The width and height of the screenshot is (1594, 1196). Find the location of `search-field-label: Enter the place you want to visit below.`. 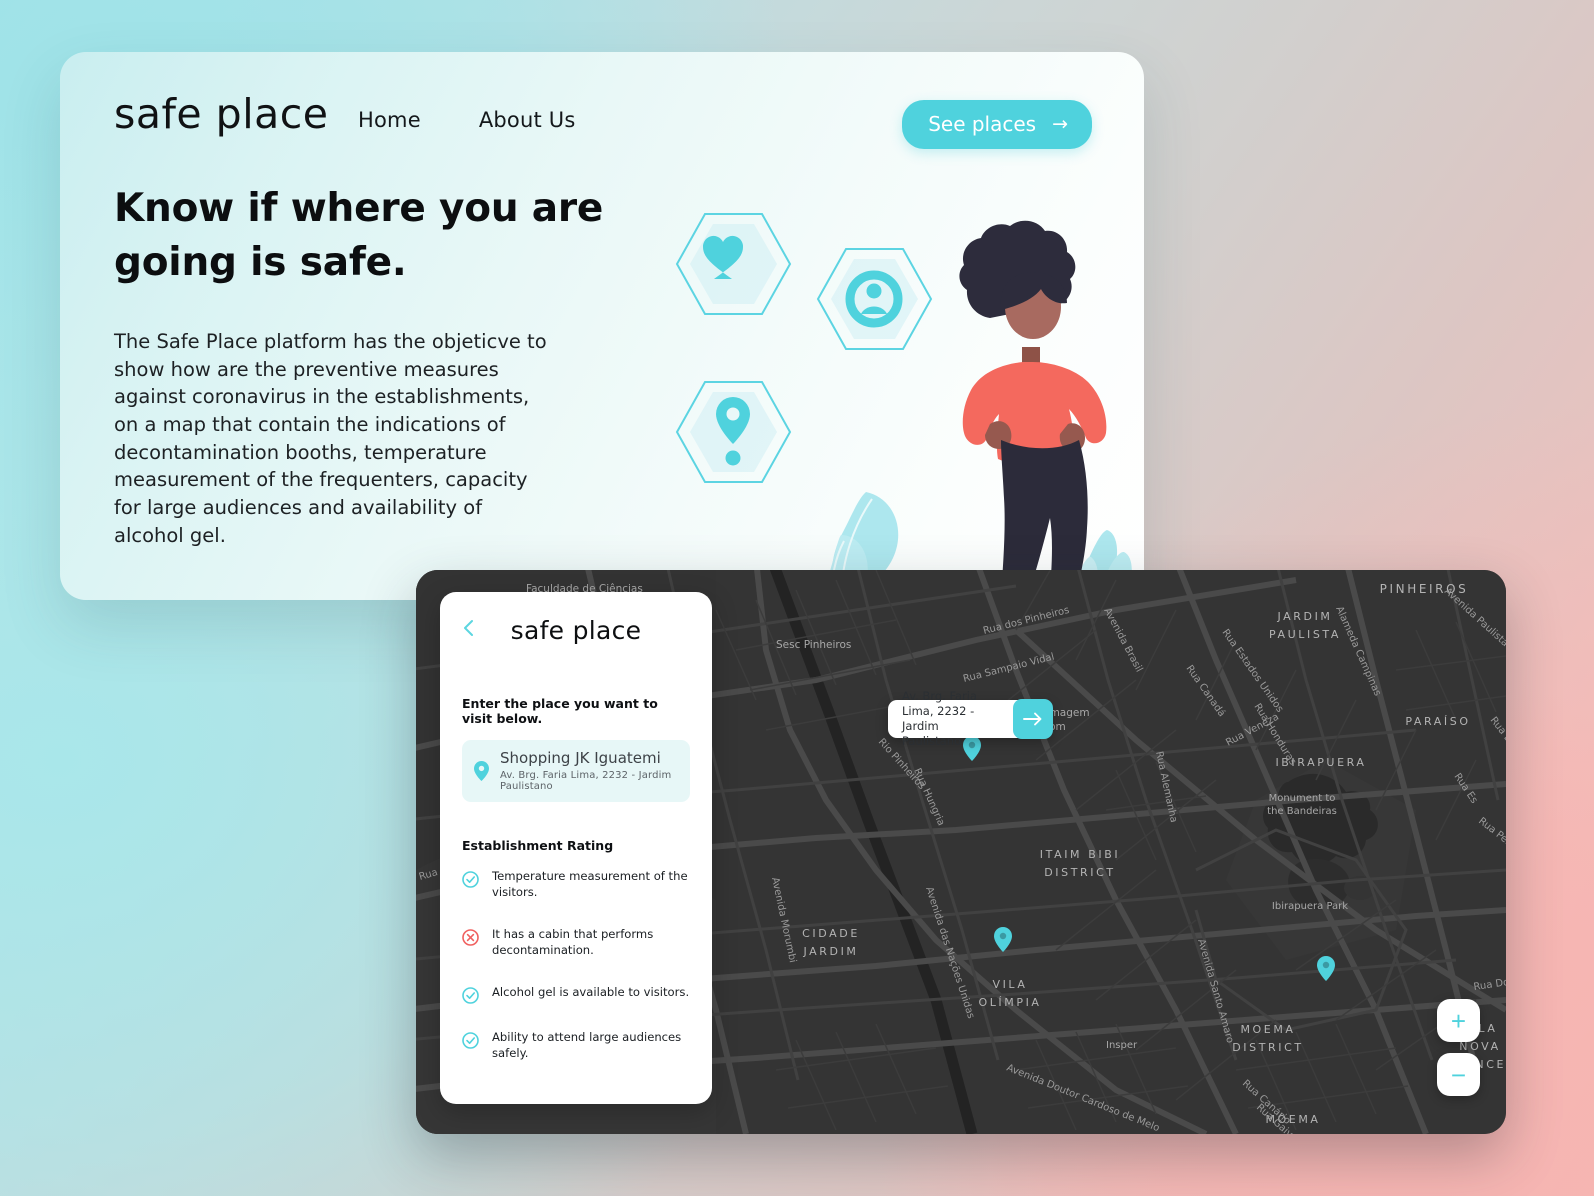

search-field-label: Enter the place you want to visit below. is located at coordinates (560, 711).